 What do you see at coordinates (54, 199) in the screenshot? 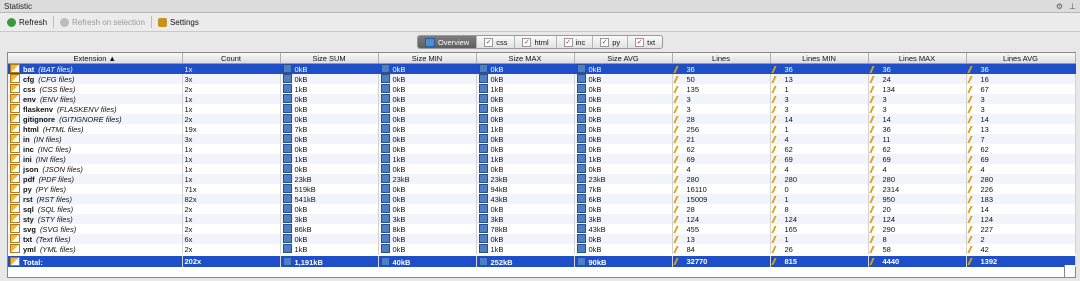
I see `extension-description: (RST files)` at bounding box center [54, 199].